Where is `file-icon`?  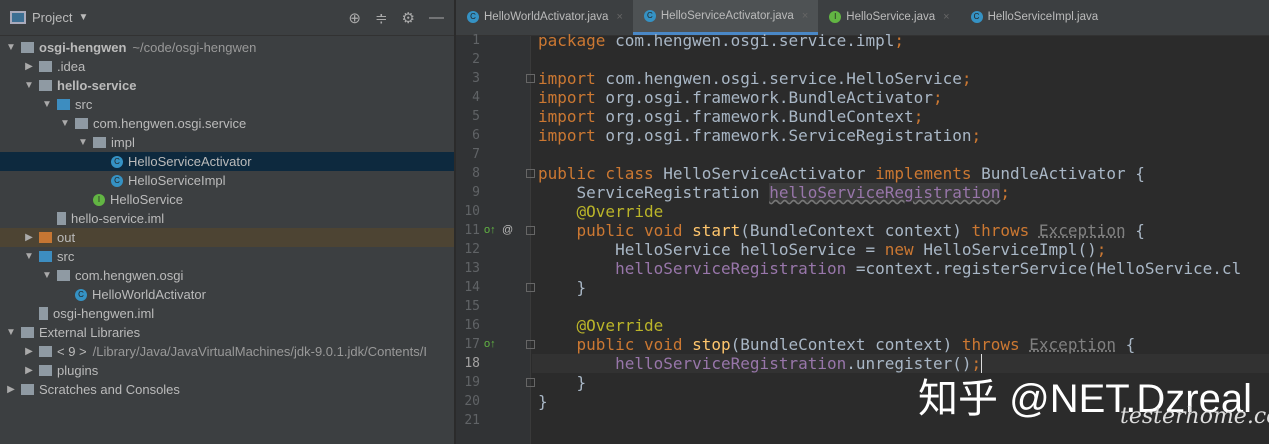
file-icon is located at coordinates (61, 218).